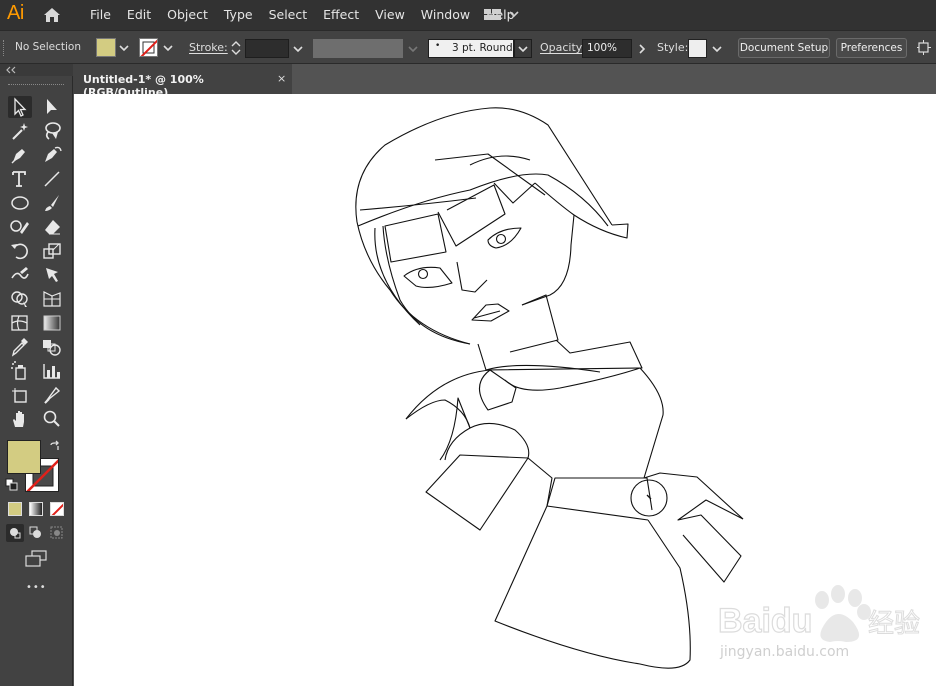 The height and width of the screenshot is (686, 936). I want to click on curvature-tool-icon, so click(52, 155).